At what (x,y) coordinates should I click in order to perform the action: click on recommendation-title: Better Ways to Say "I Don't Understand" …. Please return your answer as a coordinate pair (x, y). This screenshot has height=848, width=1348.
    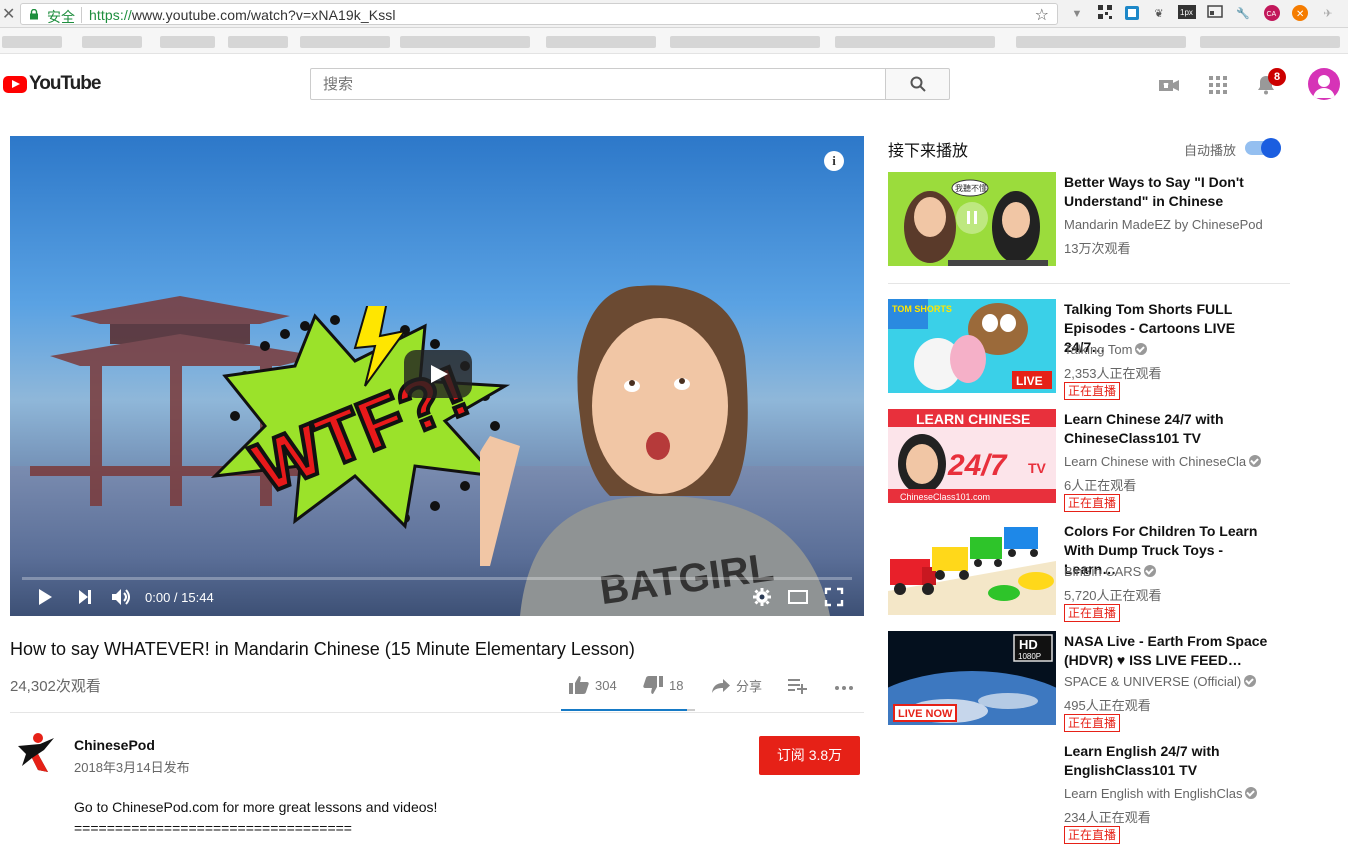
    Looking at the image, I should click on (1169, 192).